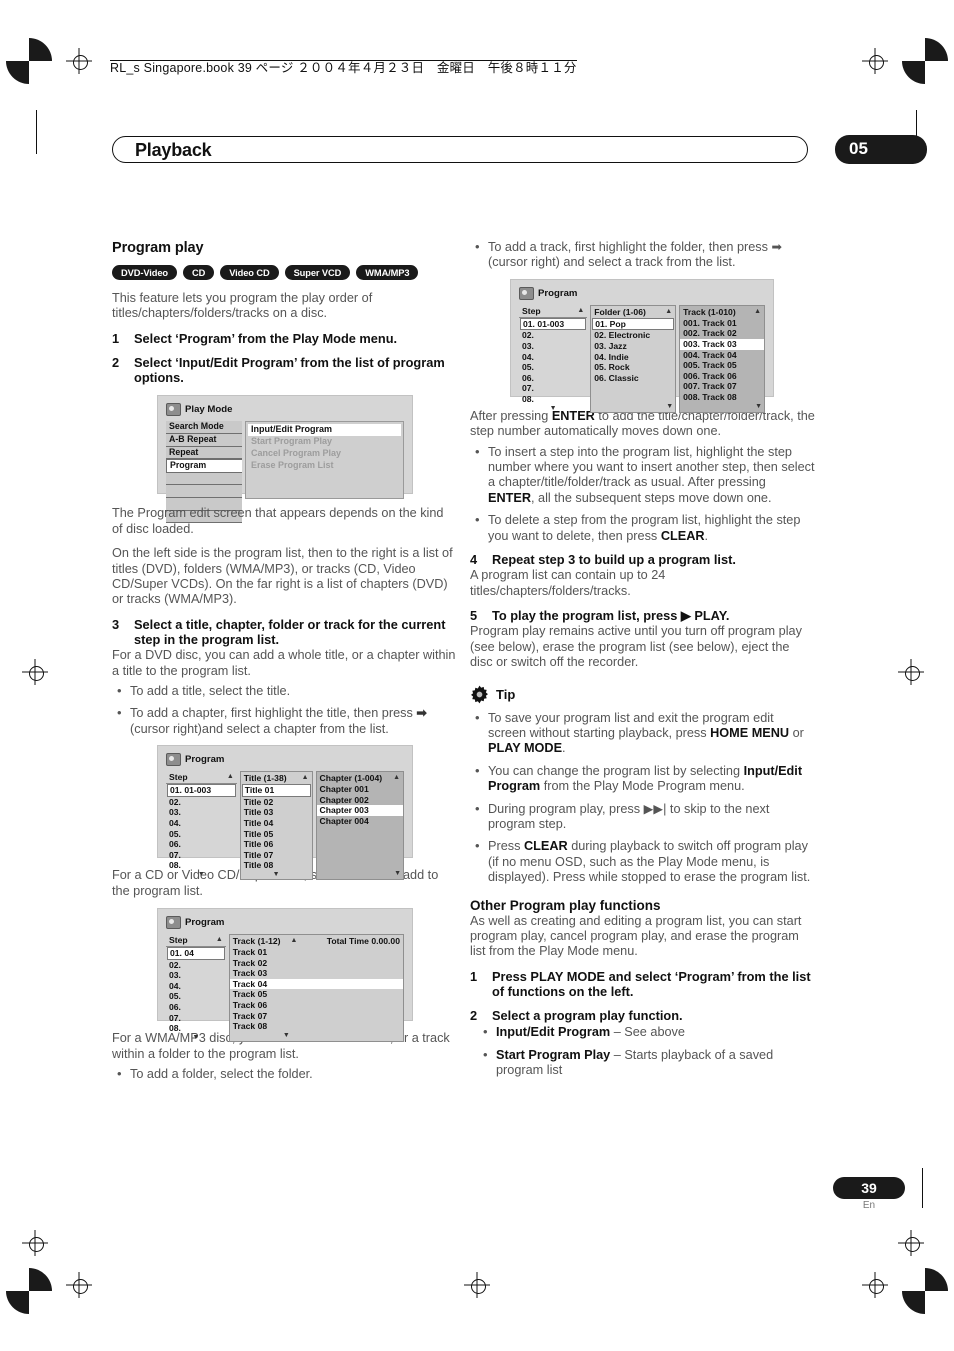 The image size is (954, 1351). I want to click on wma-track-scroll-down-icon: ▼, so click(758, 407).